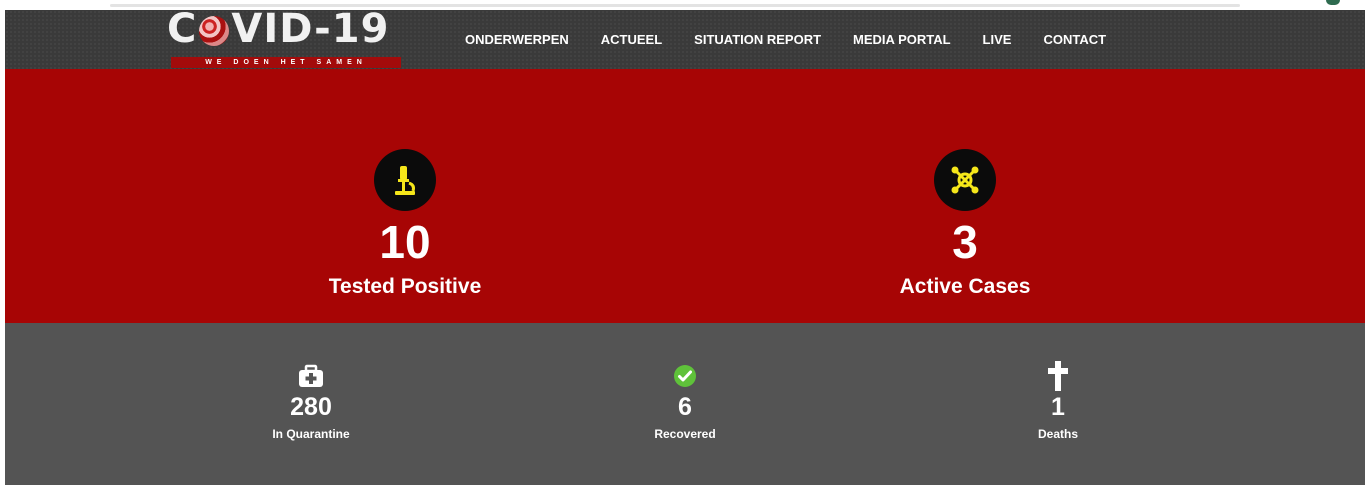 The width and height of the screenshot is (1368, 485). Describe the element at coordinates (405, 286) in the screenshot. I see `tested-positive-label: Tested Positive` at that location.